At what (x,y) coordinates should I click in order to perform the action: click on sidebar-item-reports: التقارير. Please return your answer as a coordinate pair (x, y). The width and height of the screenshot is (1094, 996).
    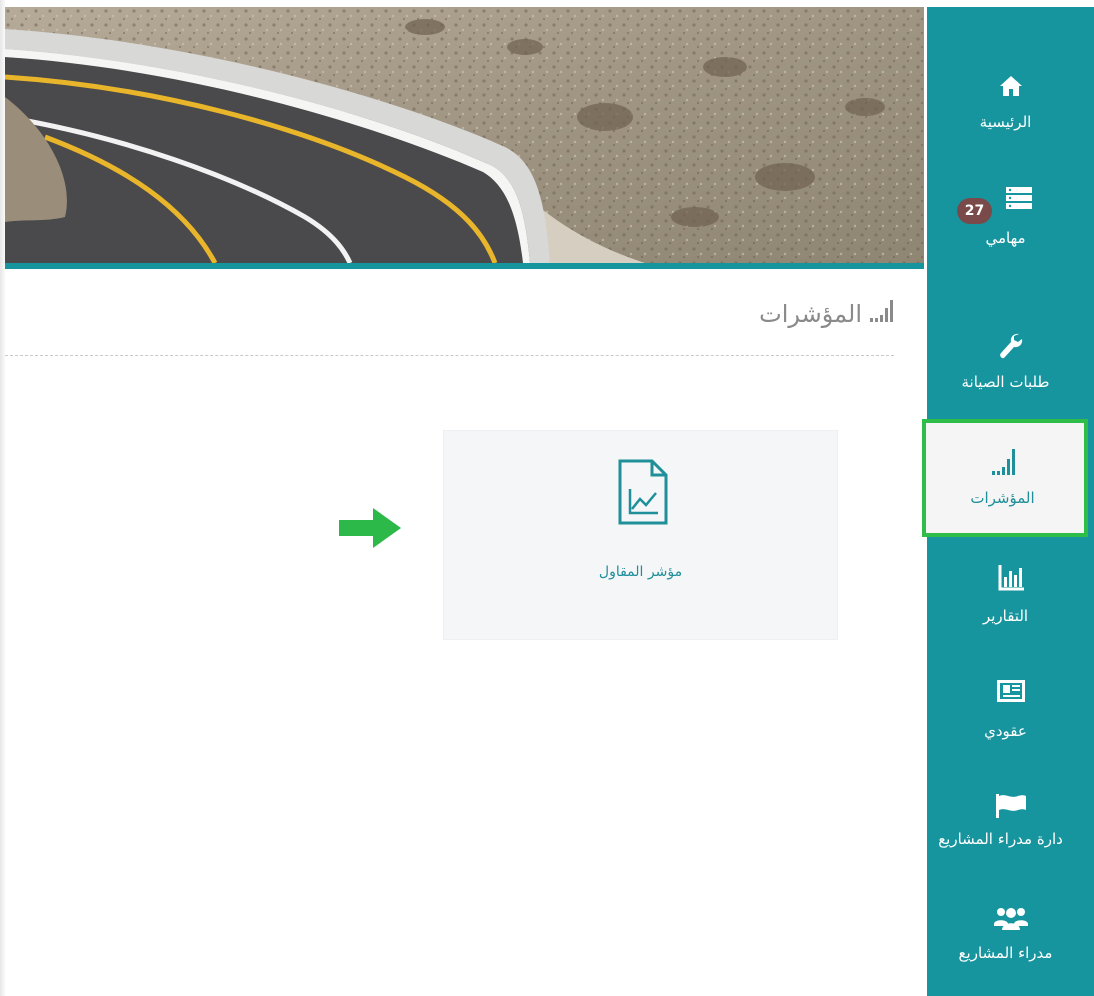
    Looking at the image, I should click on (1010, 597).